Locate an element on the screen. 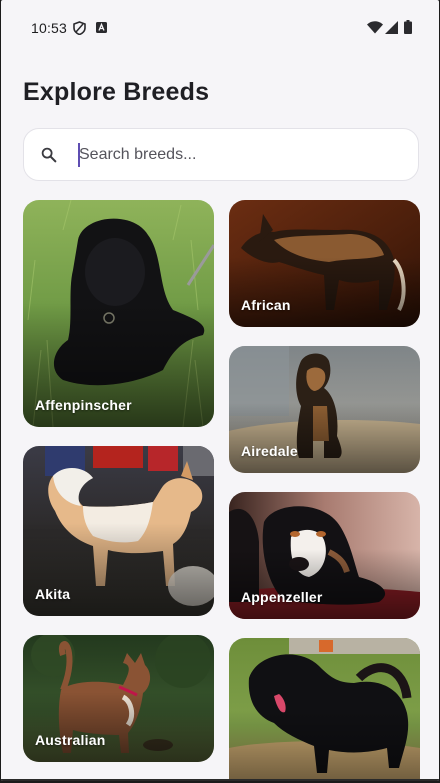 The height and width of the screenshot is (783, 440). page-title: Explore Breeds is located at coordinates (116, 92).